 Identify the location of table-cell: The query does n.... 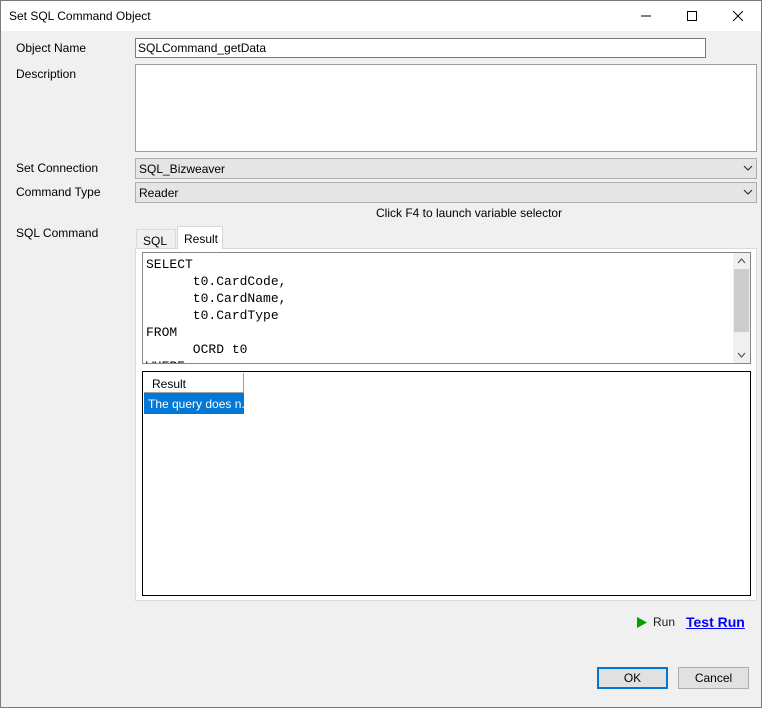
(194, 403).